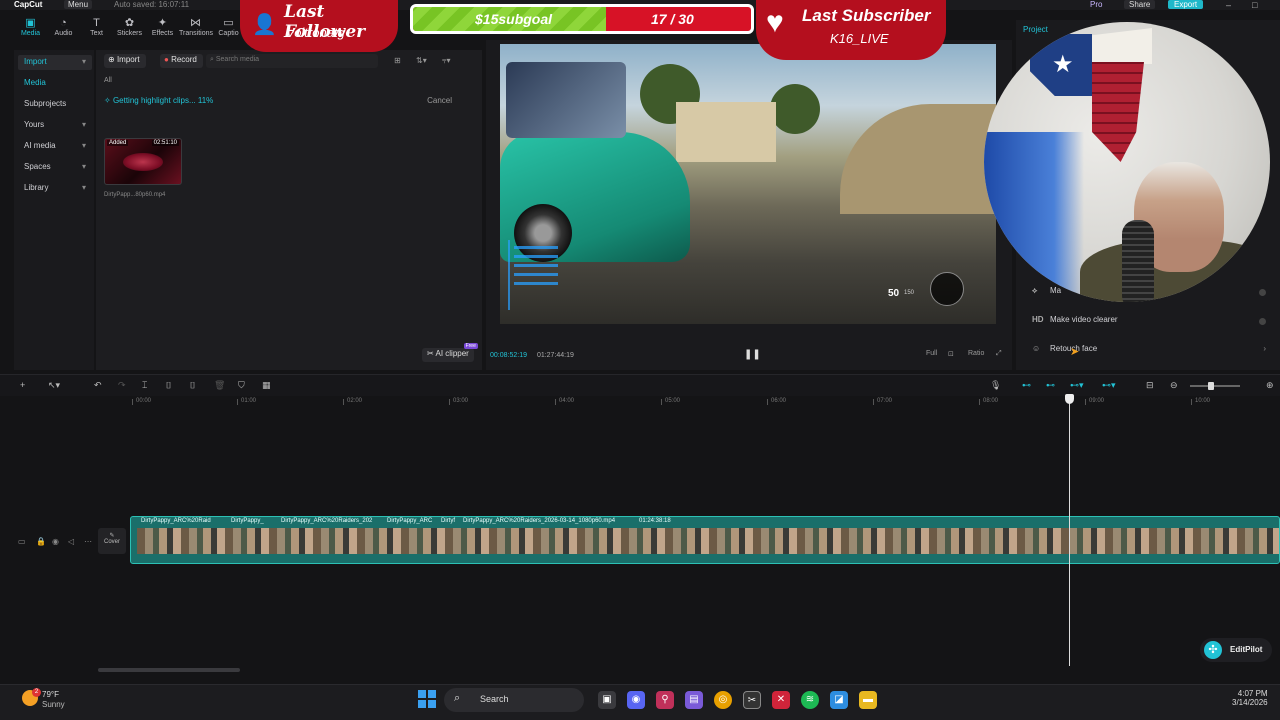 Image resolution: width=1280 pixels, height=720 pixels. Describe the element at coordinates (470, 346) in the screenshot. I see `free-badge: Free` at that location.